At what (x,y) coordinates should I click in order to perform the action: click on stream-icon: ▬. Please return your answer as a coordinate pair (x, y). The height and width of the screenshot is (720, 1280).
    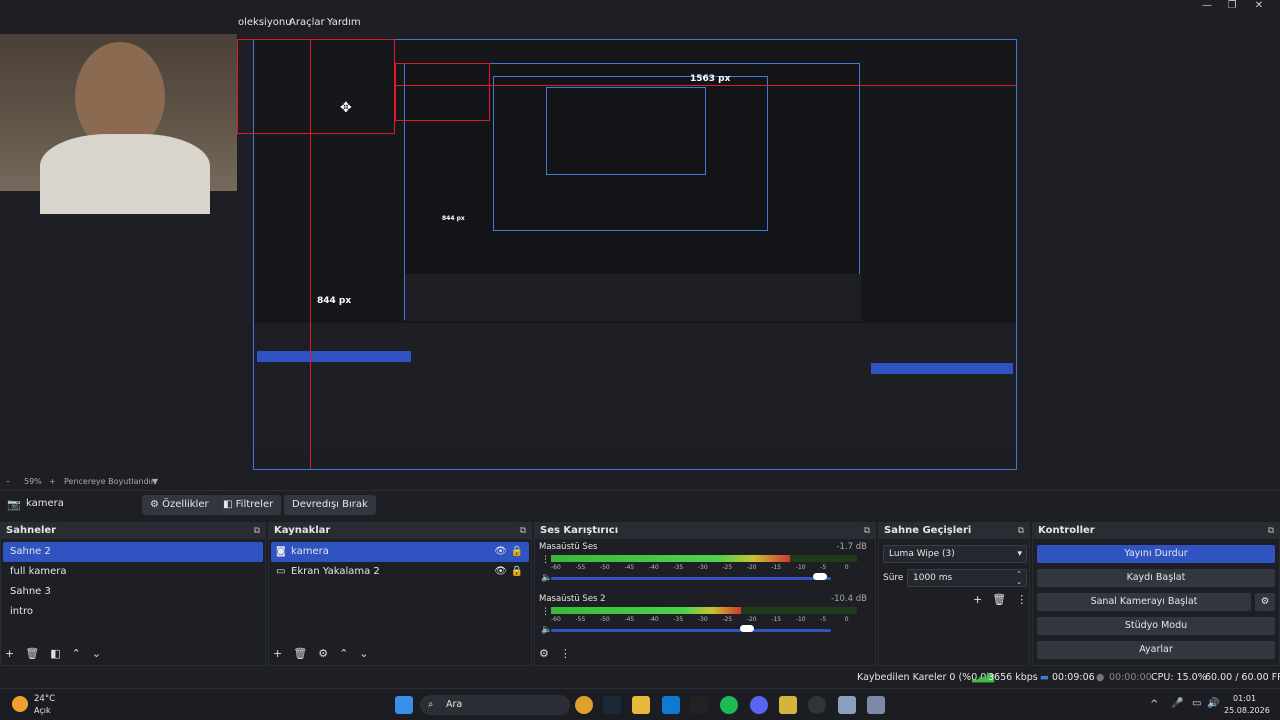
    Looking at the image, I should click on (1044, 677).